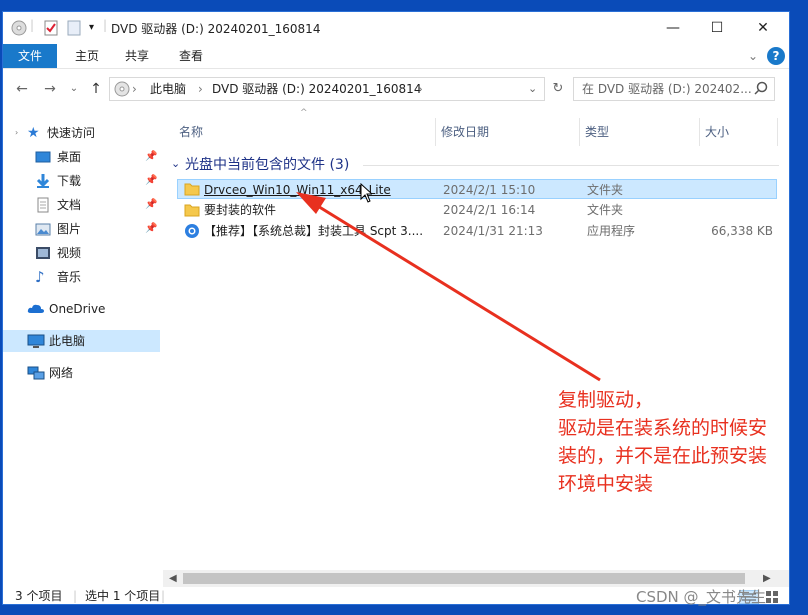  Describe the element at coordinates (606, 484) in the screenshot. I see `annotation-line: 环境中安装` at that location.